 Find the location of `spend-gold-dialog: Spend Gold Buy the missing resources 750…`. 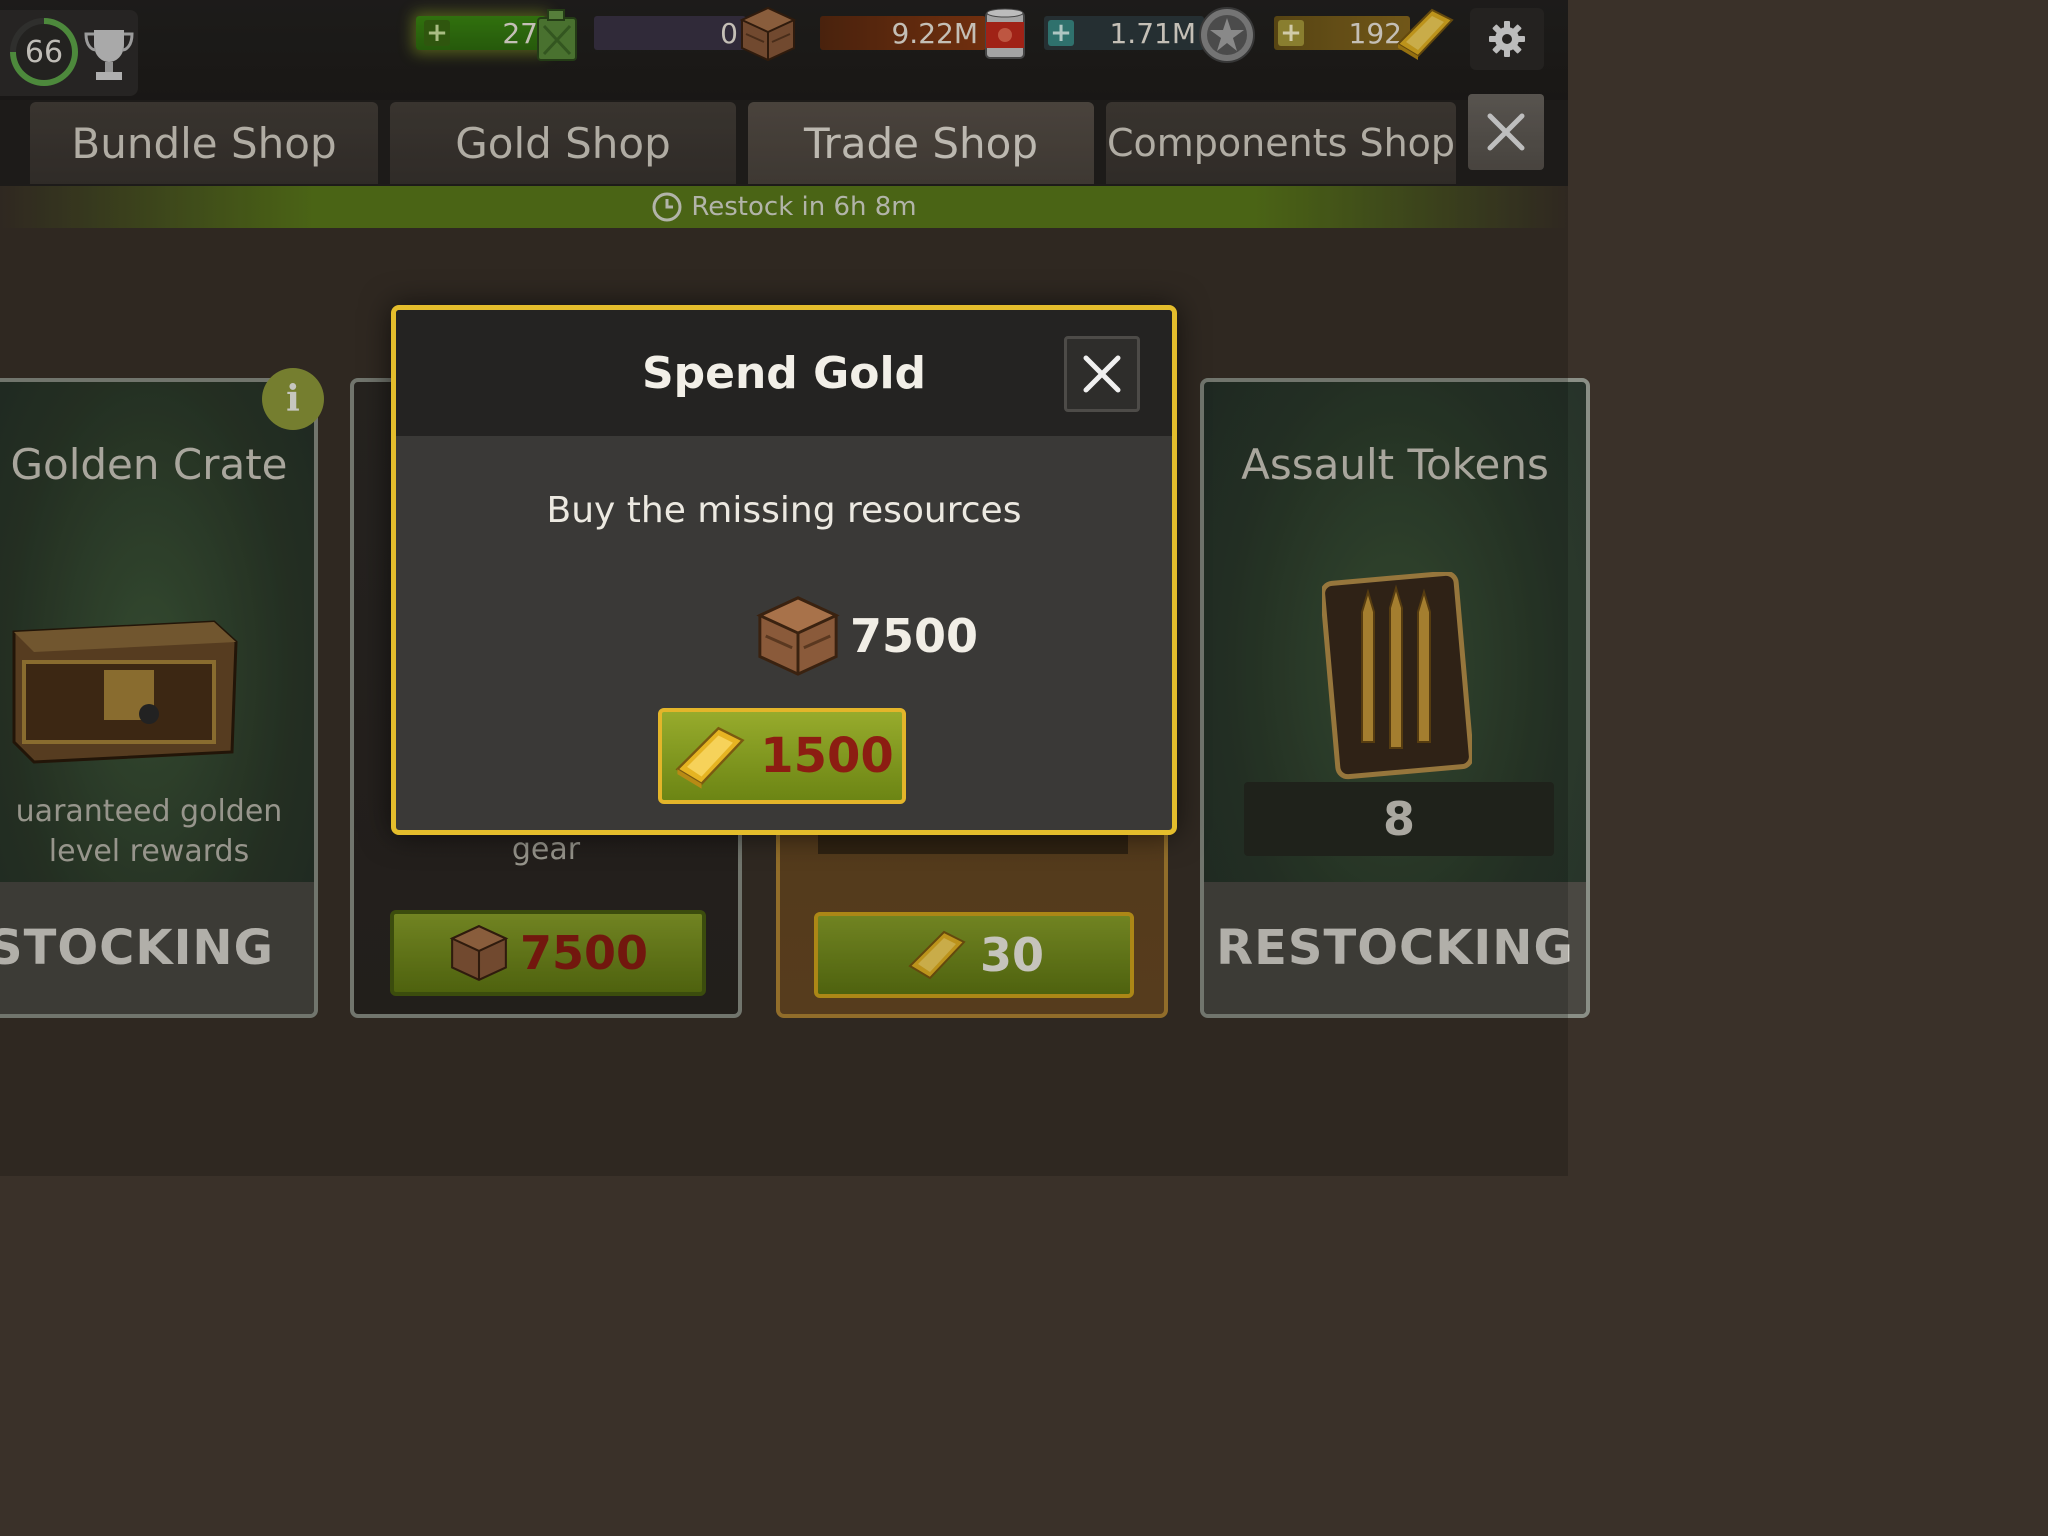

spend-gold-dialog: Spend Gold Buy the missing resources 750… is located at coordinates (784, 570).